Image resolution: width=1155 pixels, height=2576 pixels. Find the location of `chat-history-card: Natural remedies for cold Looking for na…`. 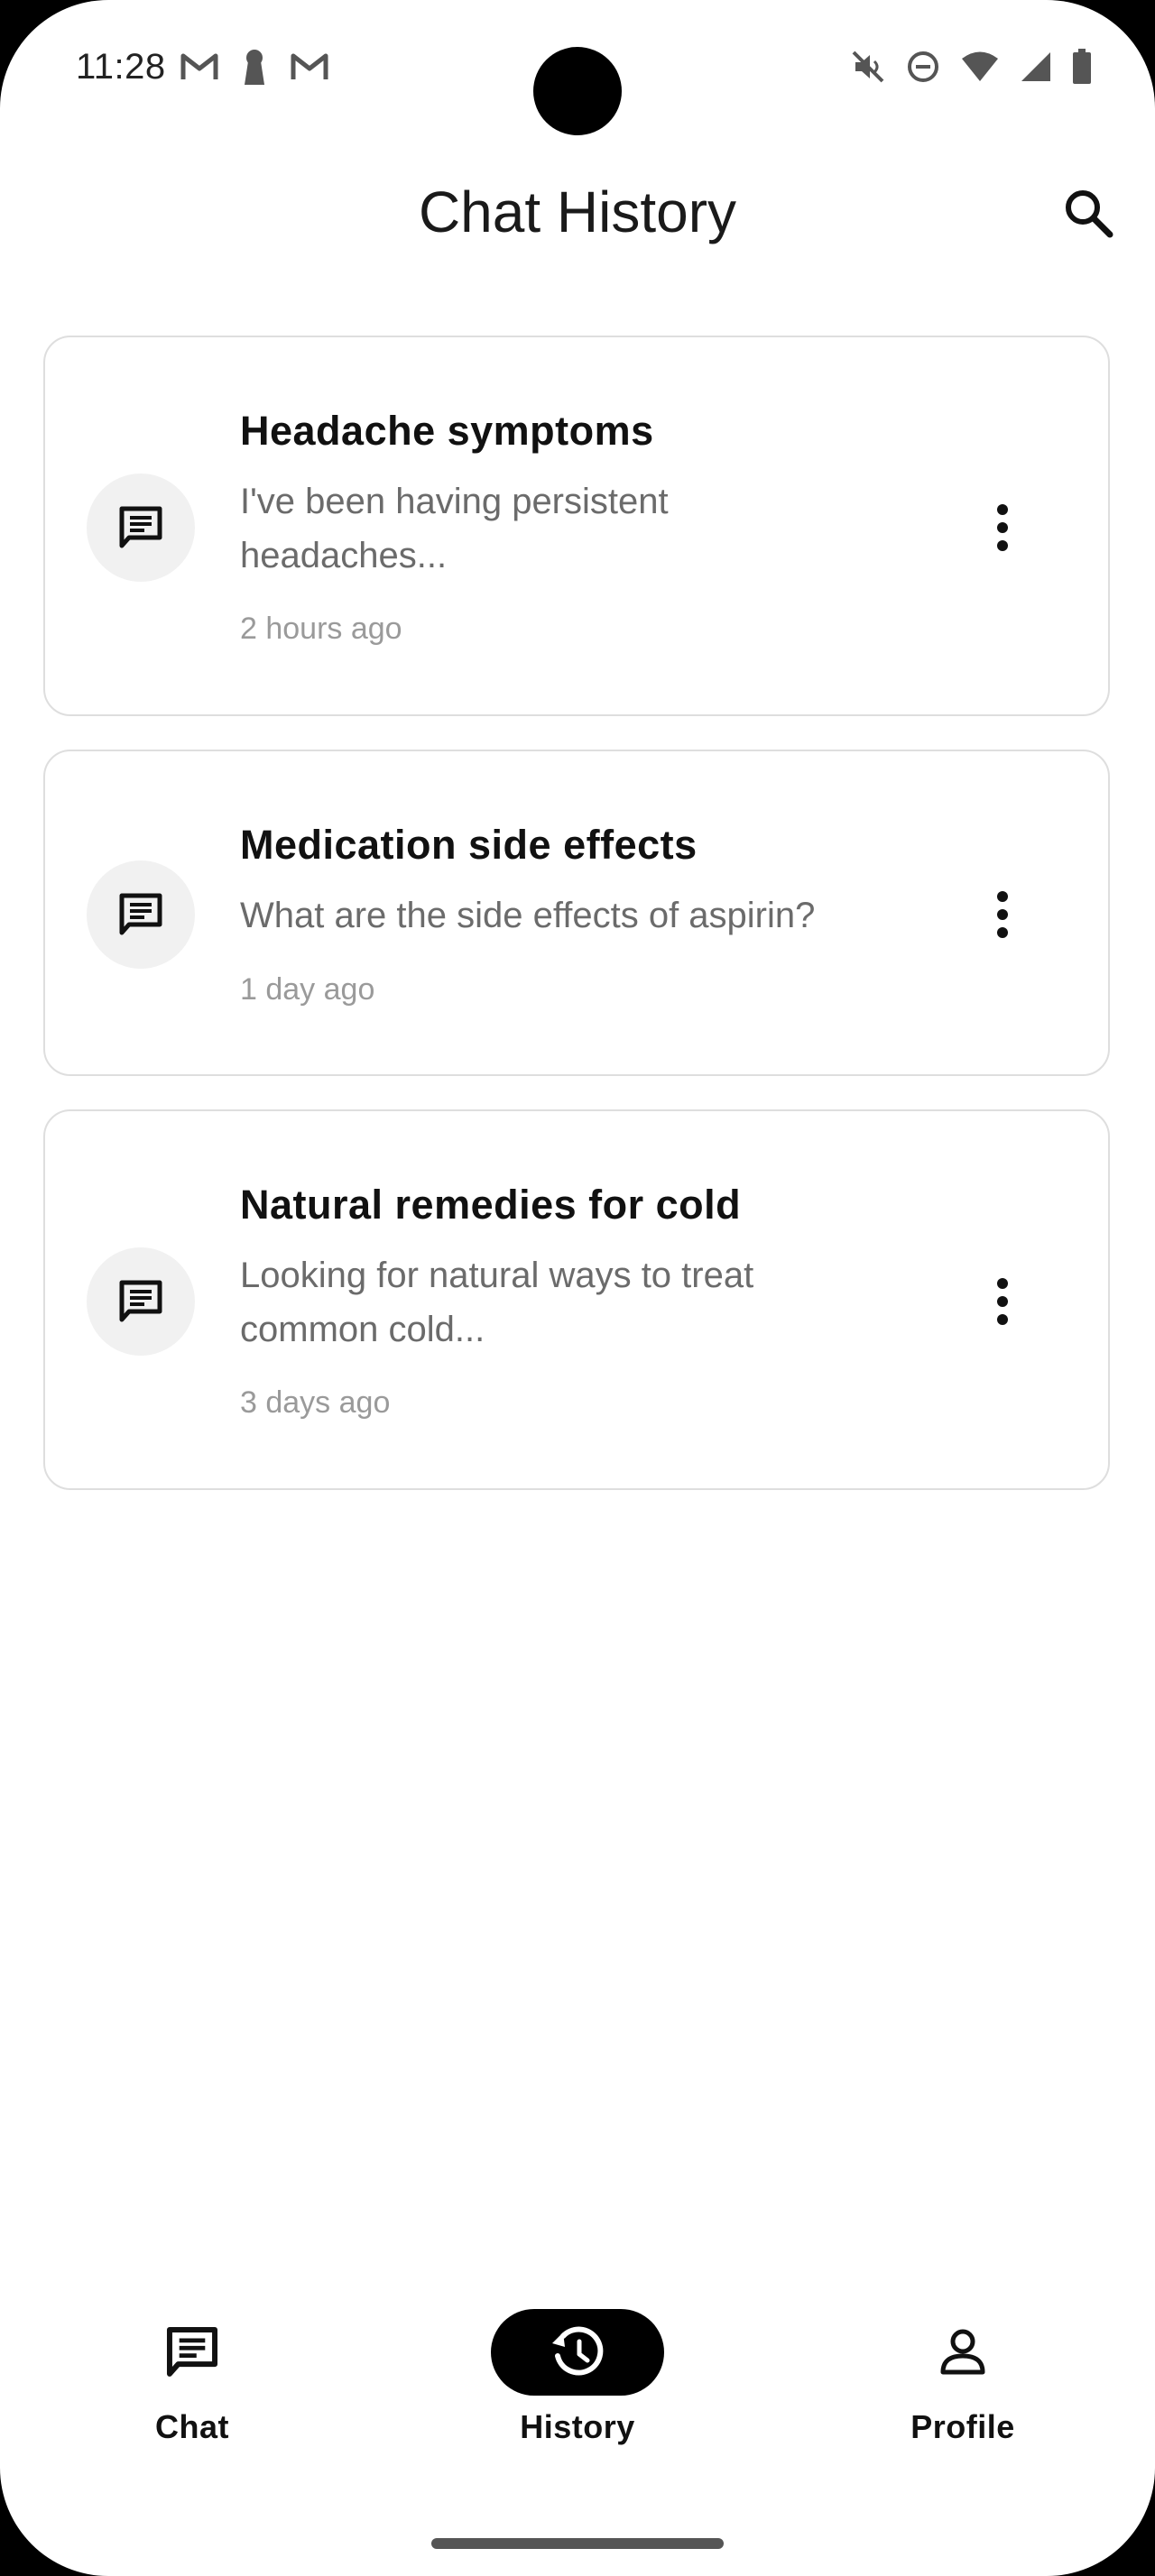

chat-history-card: Natural remedies for cold Looking for na… is located at coordinates (576, 1299).